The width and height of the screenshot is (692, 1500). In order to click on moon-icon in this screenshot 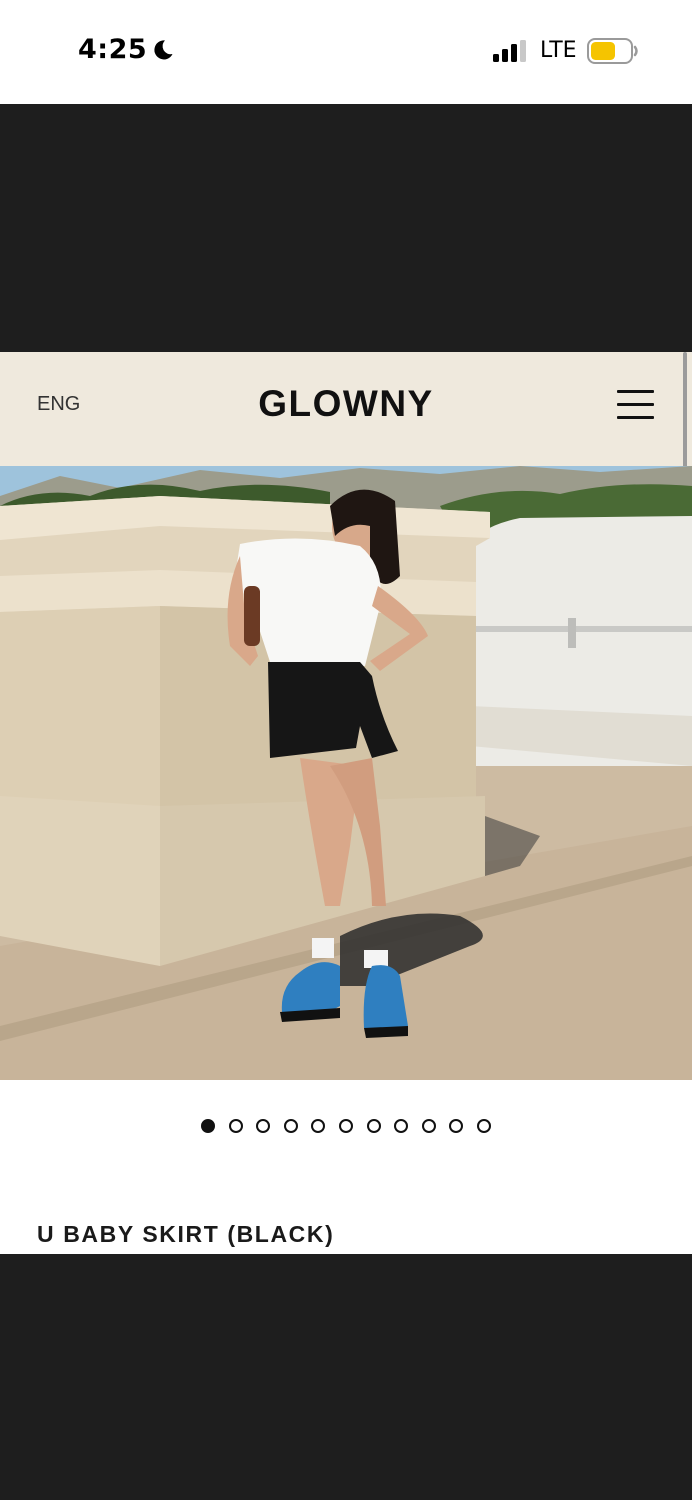, I will do `click(163, 49)`.